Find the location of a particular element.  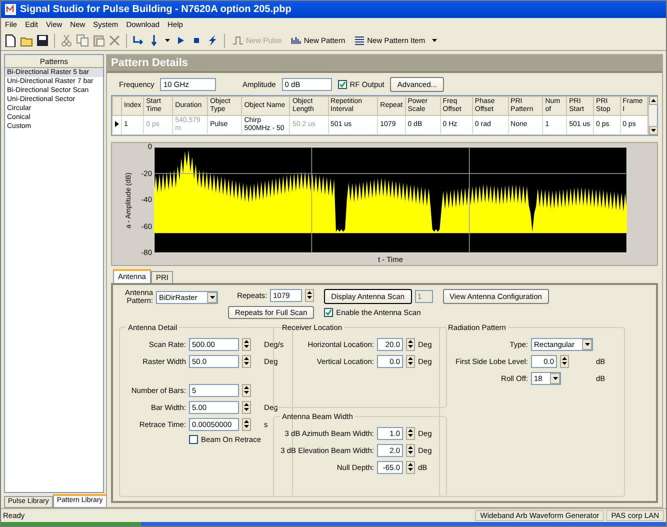

new-file-icon is located at coordinates (10, 41).